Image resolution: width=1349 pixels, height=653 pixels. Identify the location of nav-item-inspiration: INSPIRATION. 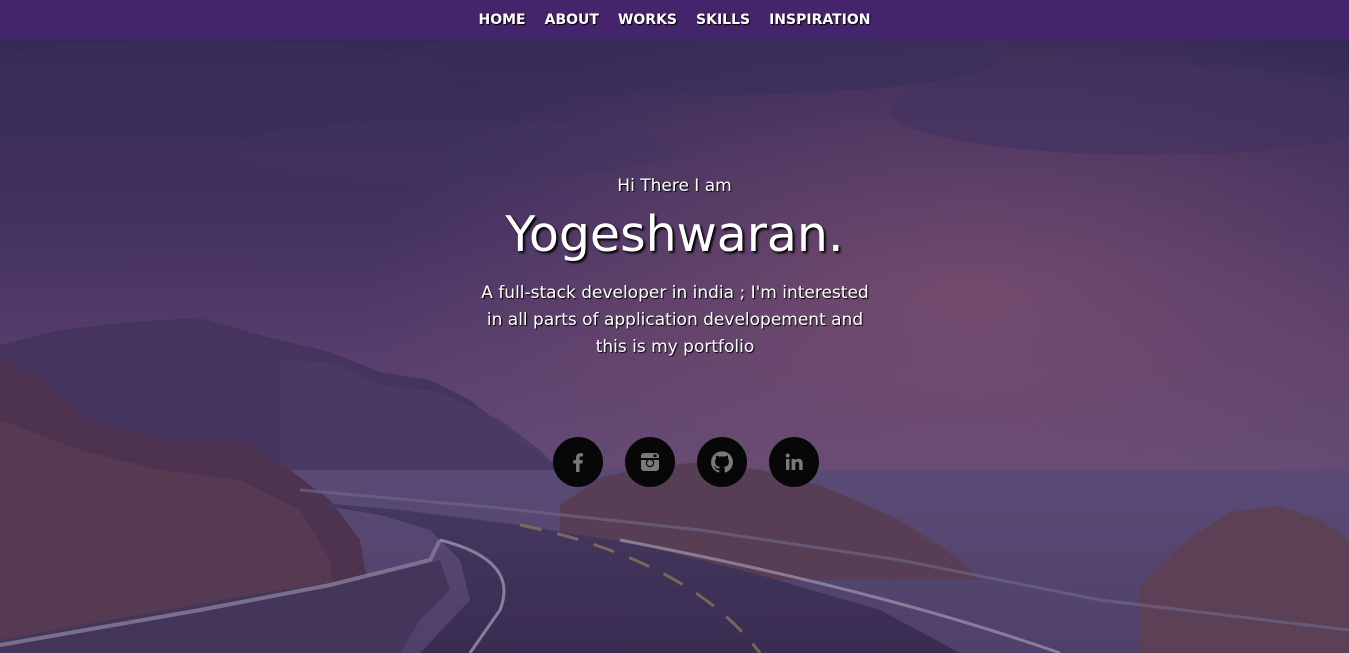
(819, 20).